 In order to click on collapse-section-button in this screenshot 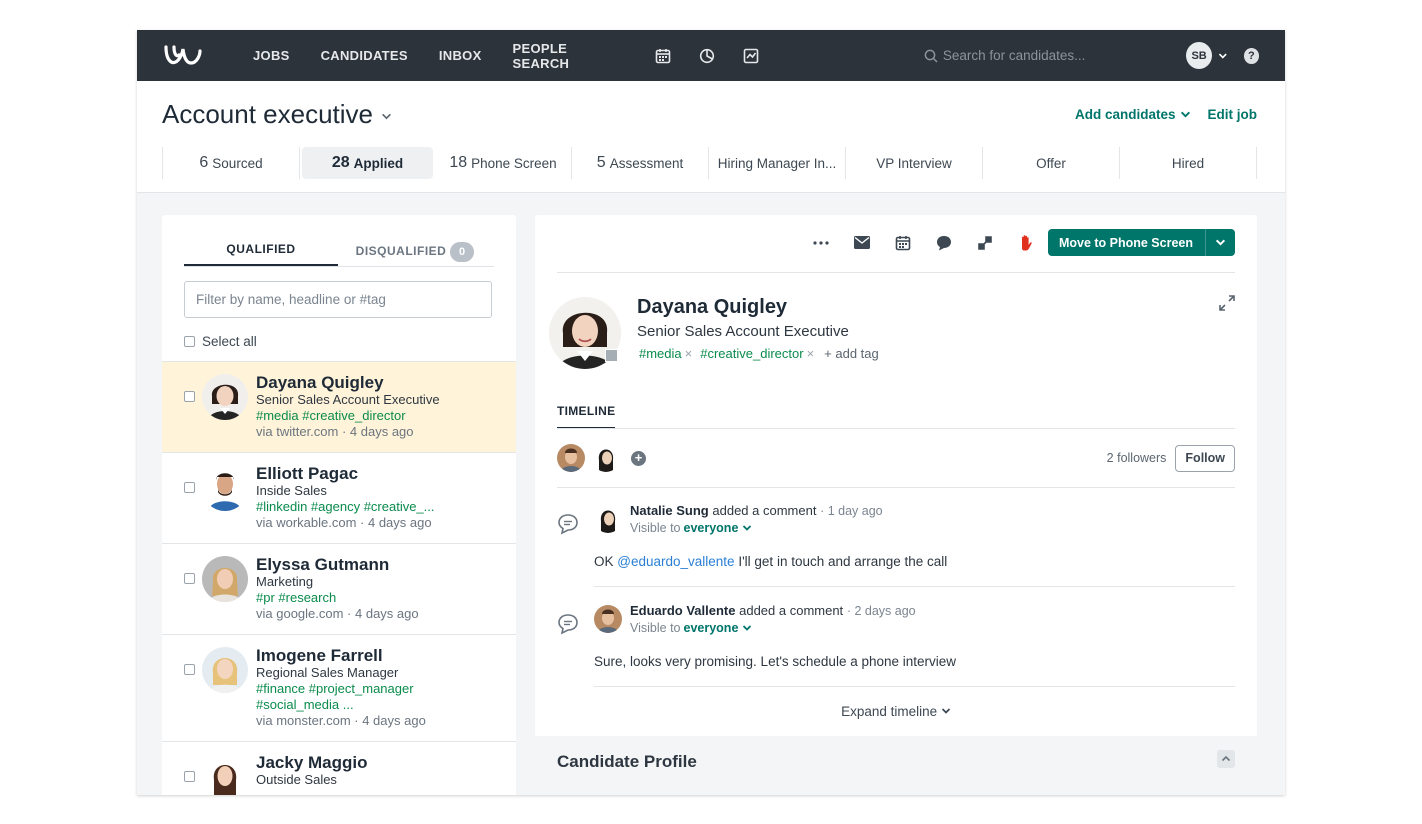, I will do `click(1226, 759)`.